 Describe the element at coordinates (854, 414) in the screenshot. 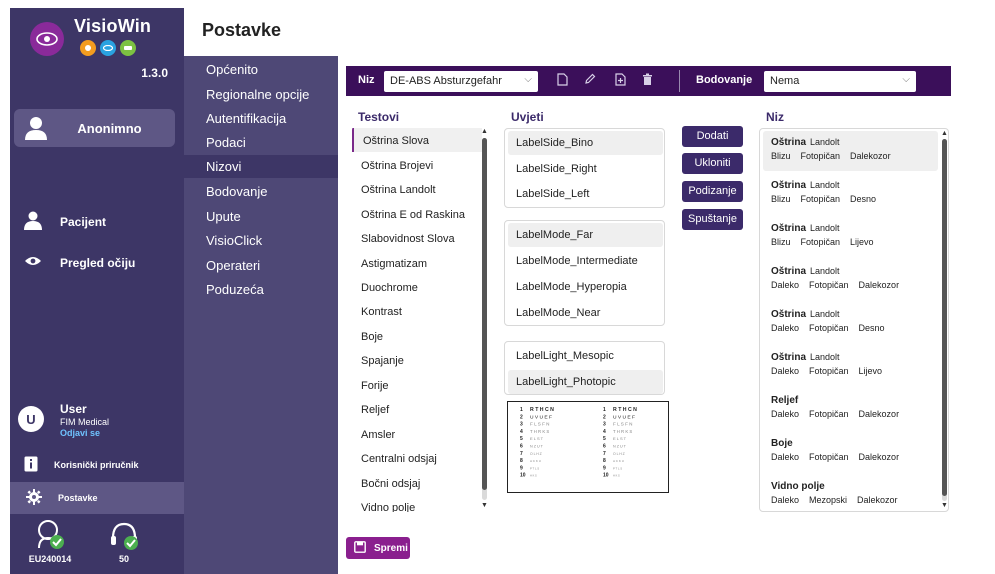

I see `series-item-tags: Daleko Fotopičan Dalekozor` at that location.